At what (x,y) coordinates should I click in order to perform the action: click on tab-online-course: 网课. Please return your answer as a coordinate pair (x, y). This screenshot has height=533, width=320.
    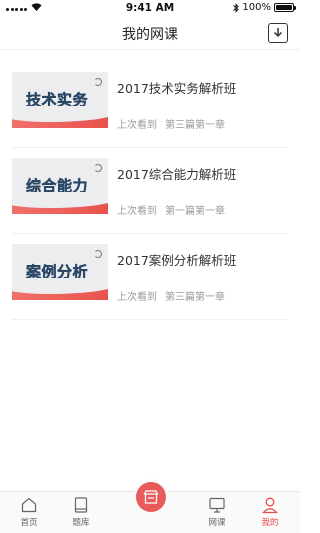
    Looking at the image, I should click on (217, 512).